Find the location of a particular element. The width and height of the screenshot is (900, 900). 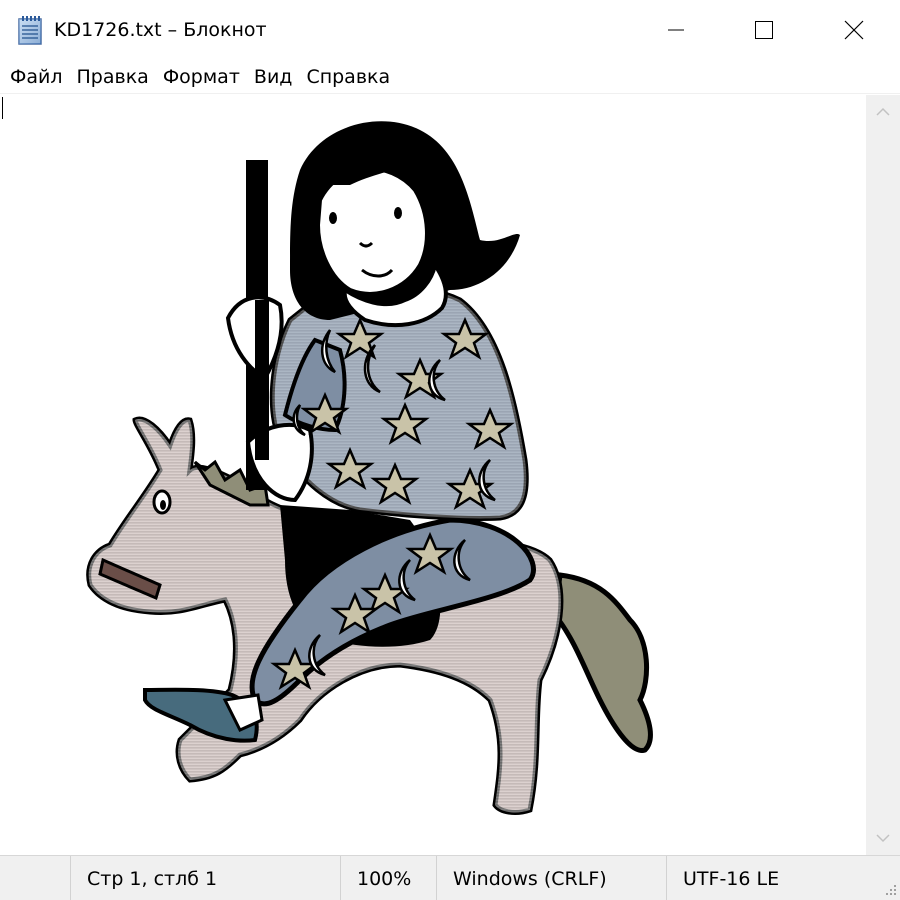

minimize-icon is located at coordinates (676, 30).